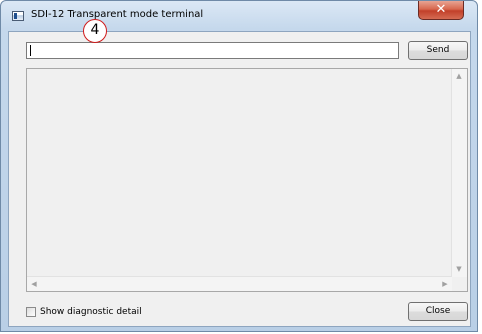 The width and height of the screenshot is (482, 334). What do you see at coordinates (117, 14) in the screenshot?
I see `window-title: SDI-12 Transparent mode terminal` at bounding box center [117, 14].